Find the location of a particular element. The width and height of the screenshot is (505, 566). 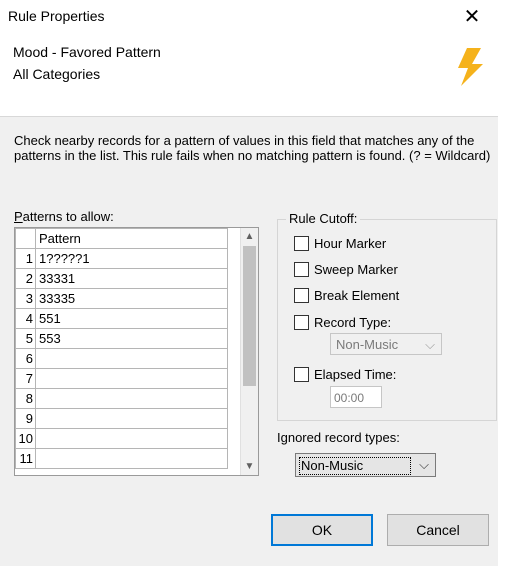

table-row: 11 is located at coordinates (121, 458).